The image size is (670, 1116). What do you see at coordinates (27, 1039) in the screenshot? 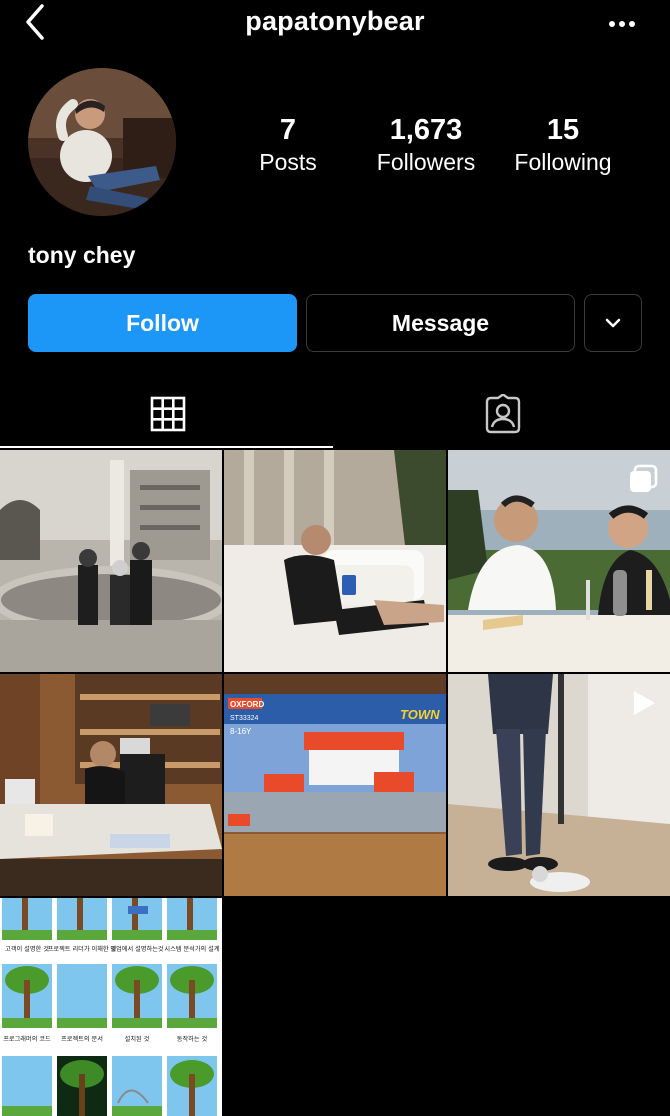
I see `comic-caption-5: 프로그래머의 코드` at bounding box center [27, 1039].